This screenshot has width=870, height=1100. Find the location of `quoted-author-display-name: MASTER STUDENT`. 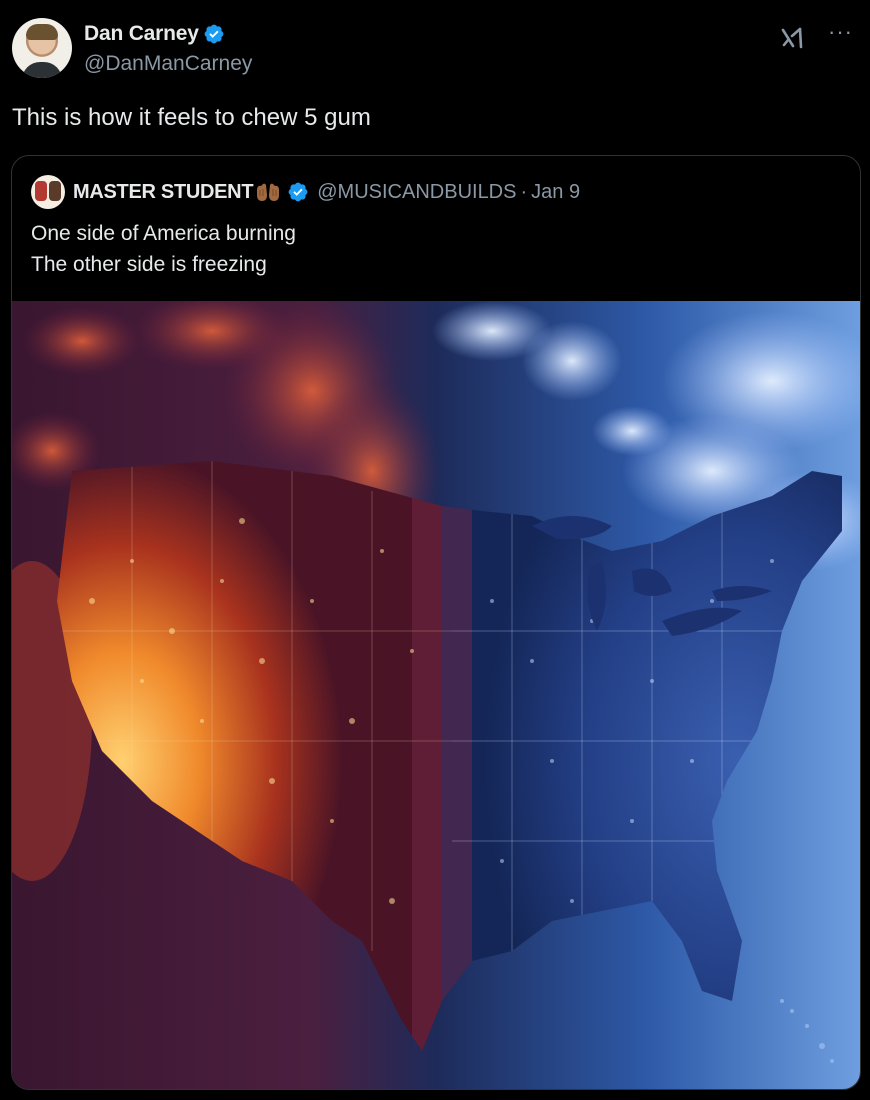

quoted-author-display-name: MASTER STUDENT is located at coordinates (163, 192).